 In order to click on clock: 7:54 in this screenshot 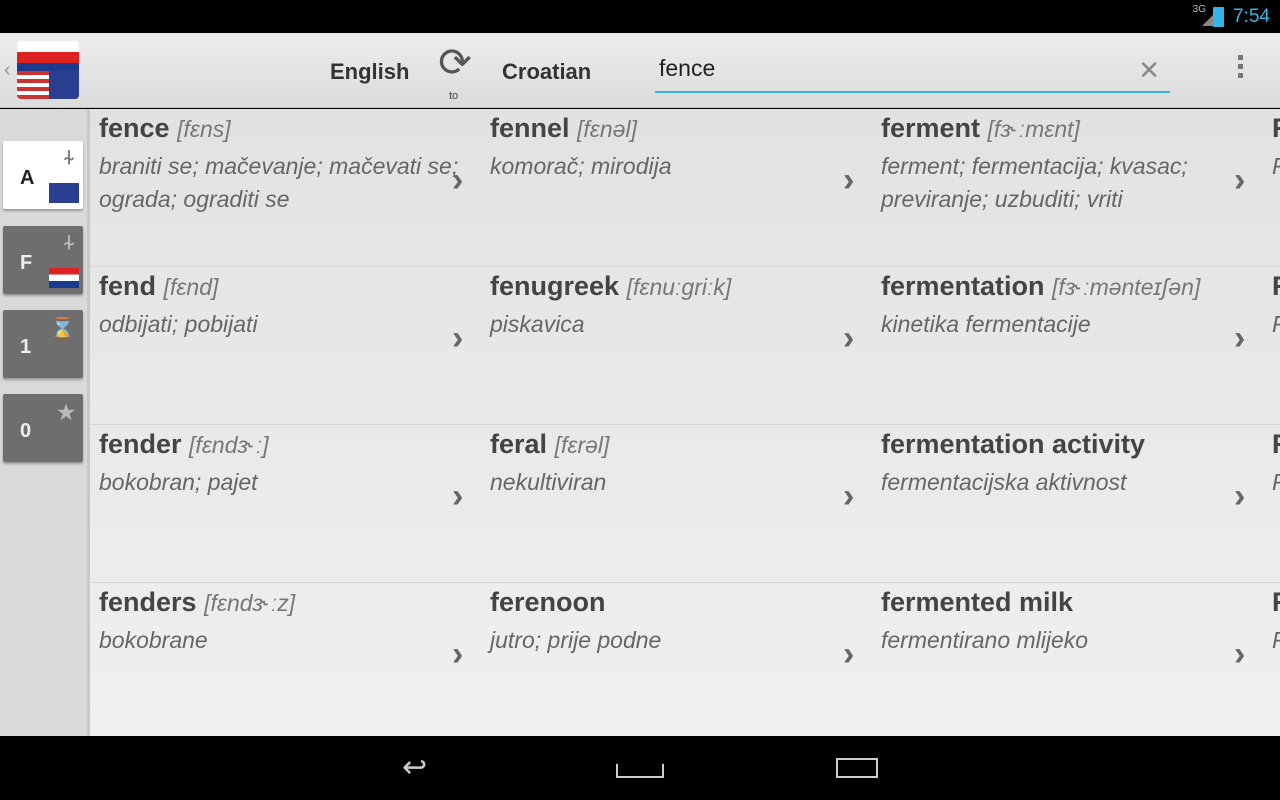, I will do `click(1251, 16)`.